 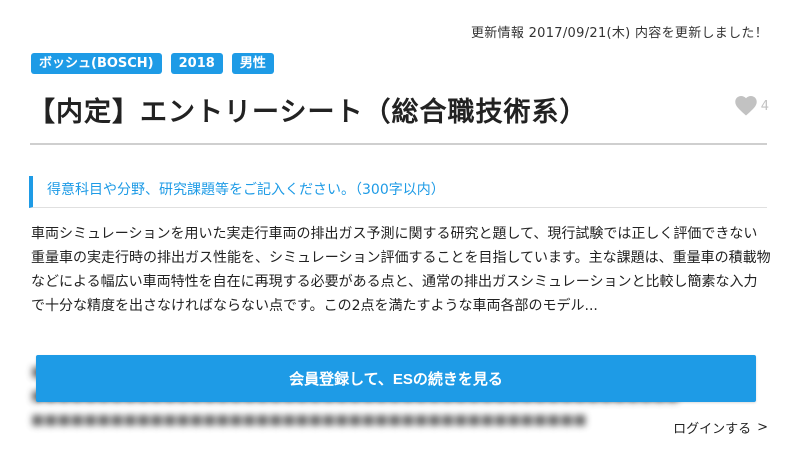 I want to click on like-button: 4, so click(x=751, y=106).